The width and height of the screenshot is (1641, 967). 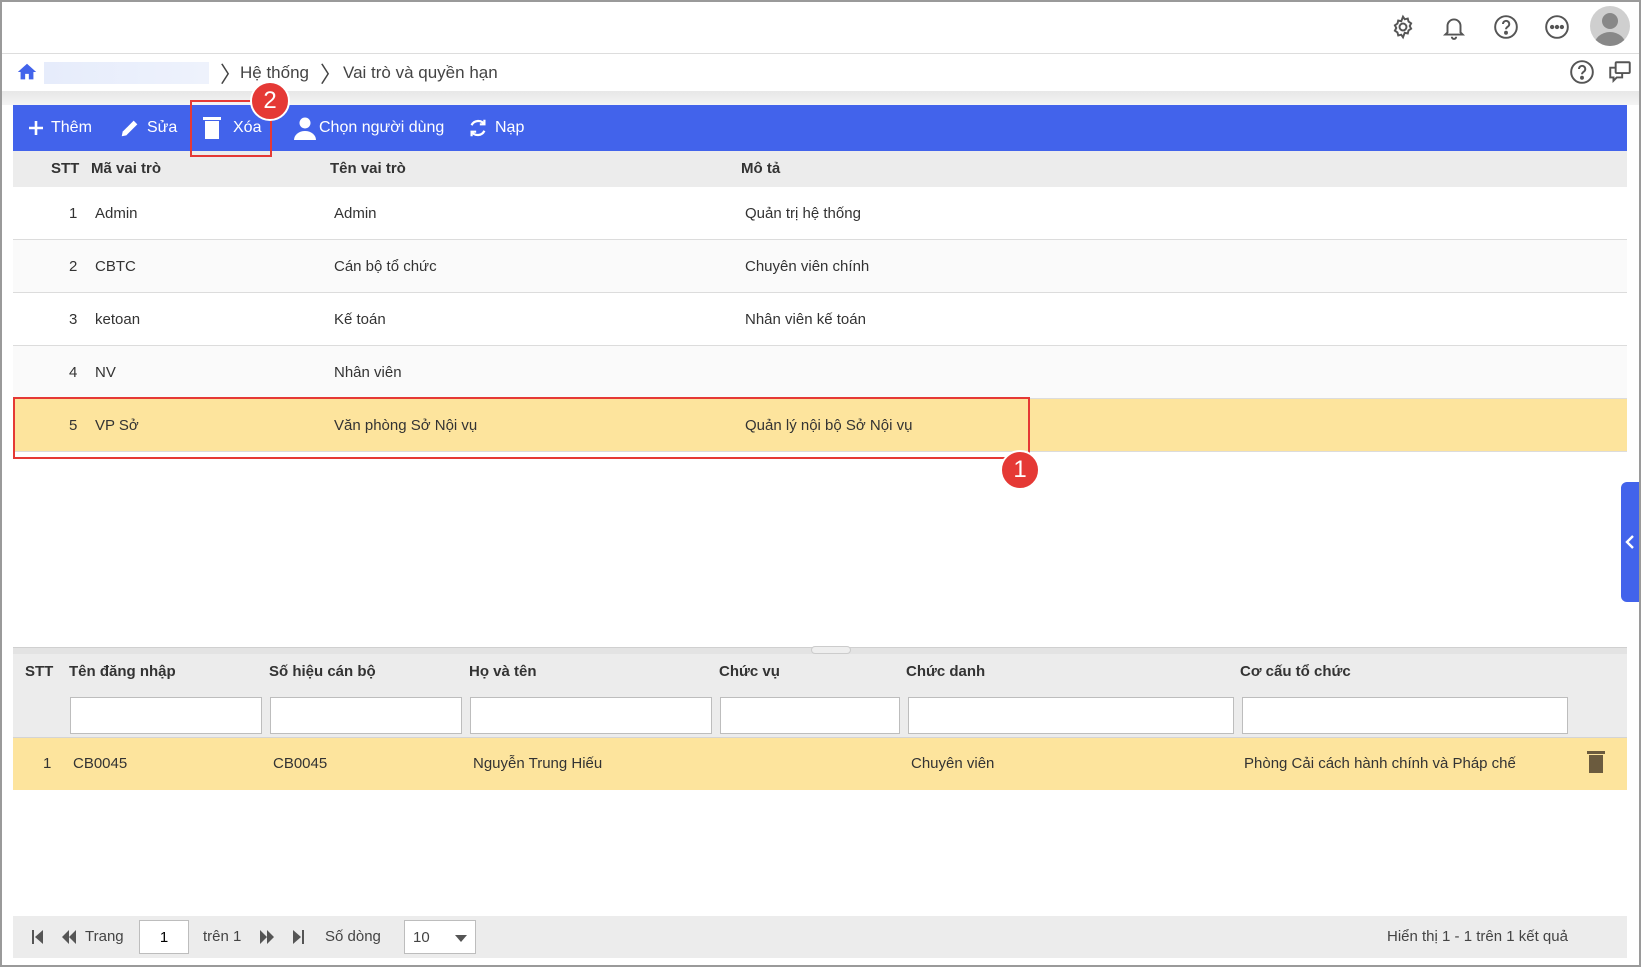 I want to click on rows-per-page-select: 10, so click(x=440, y=937).